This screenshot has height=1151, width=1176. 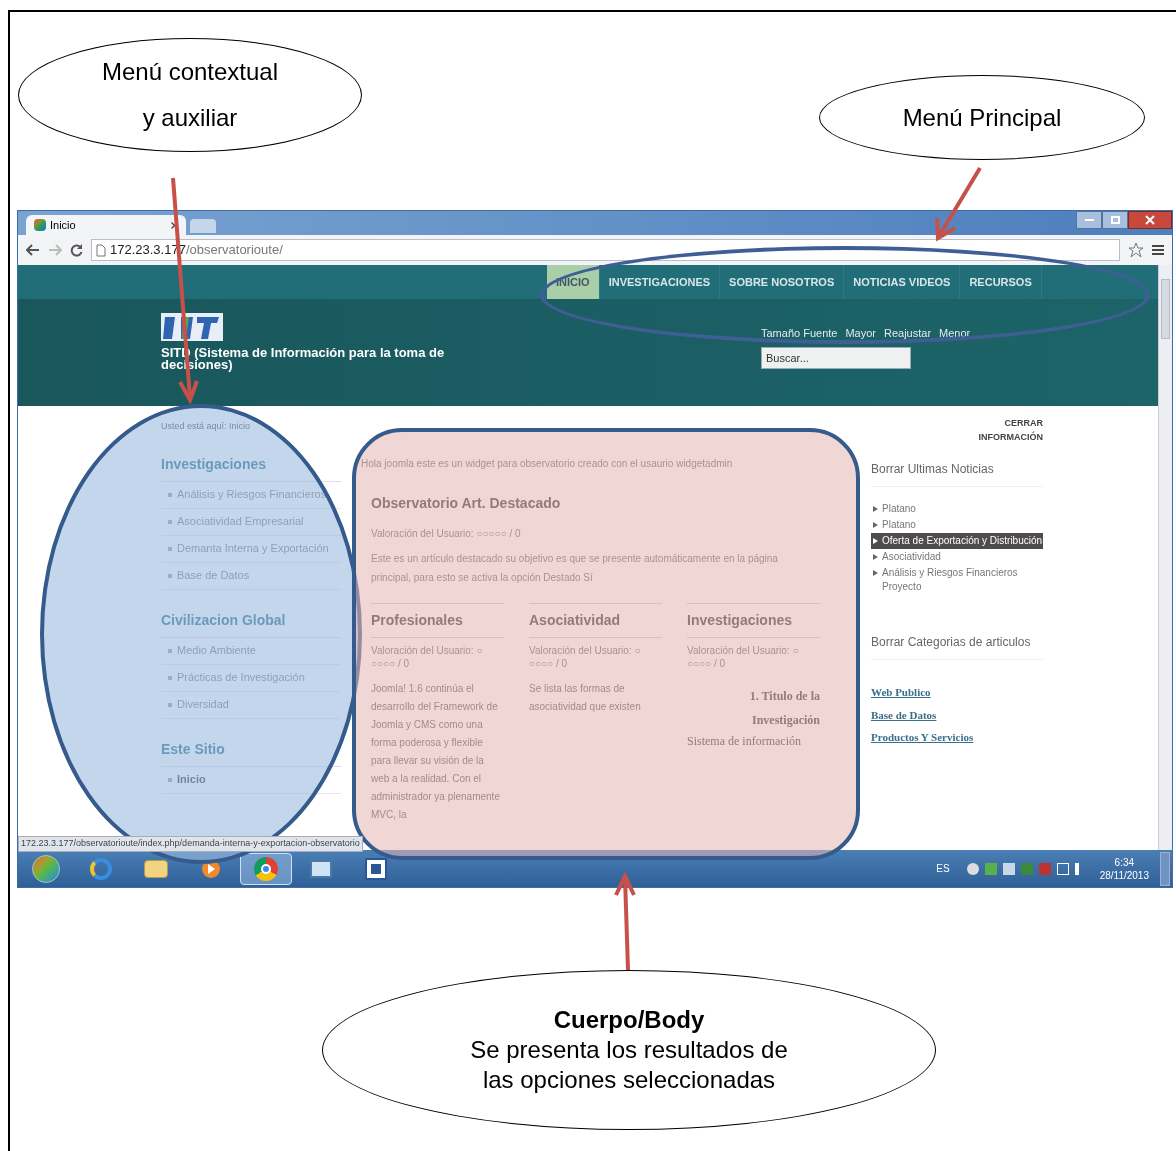 I want to click on scrollbar, so click(x=1165, y=557).